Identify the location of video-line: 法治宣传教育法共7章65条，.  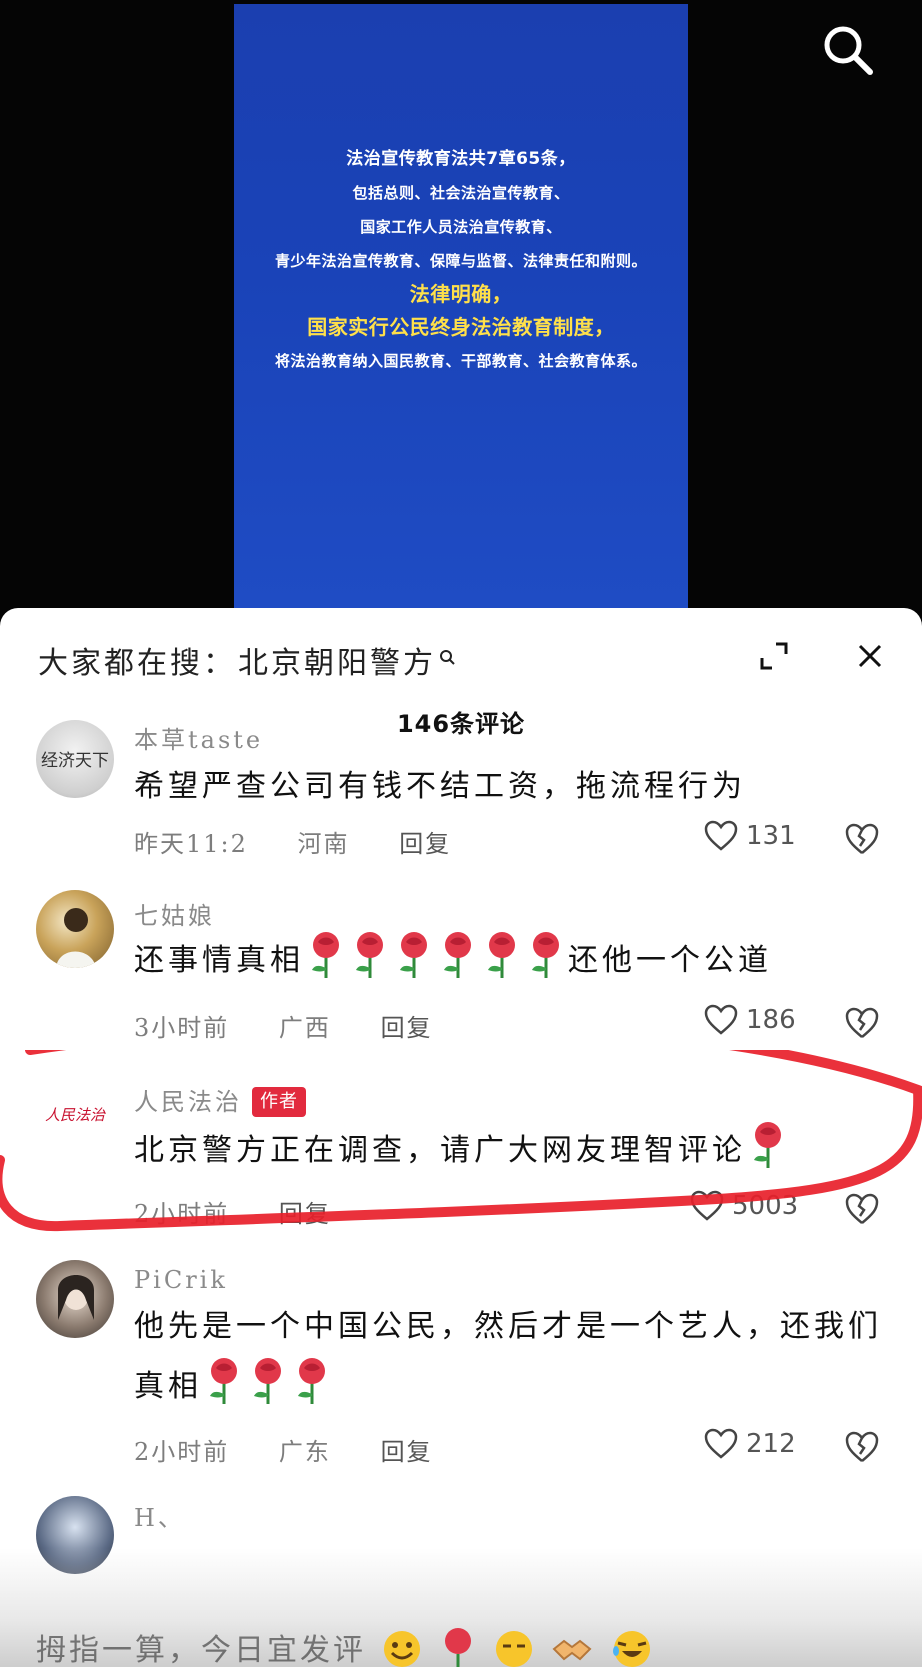
(461, 159).